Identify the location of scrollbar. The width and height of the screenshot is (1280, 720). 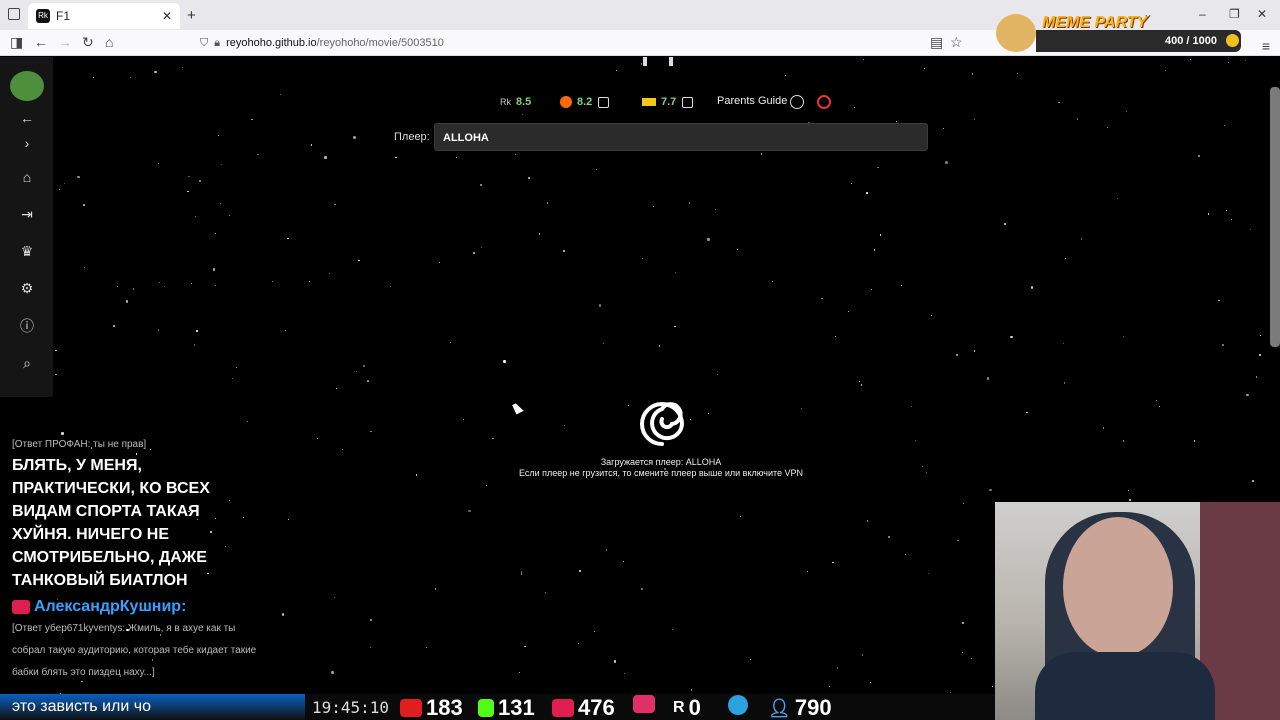
(1275, 217).